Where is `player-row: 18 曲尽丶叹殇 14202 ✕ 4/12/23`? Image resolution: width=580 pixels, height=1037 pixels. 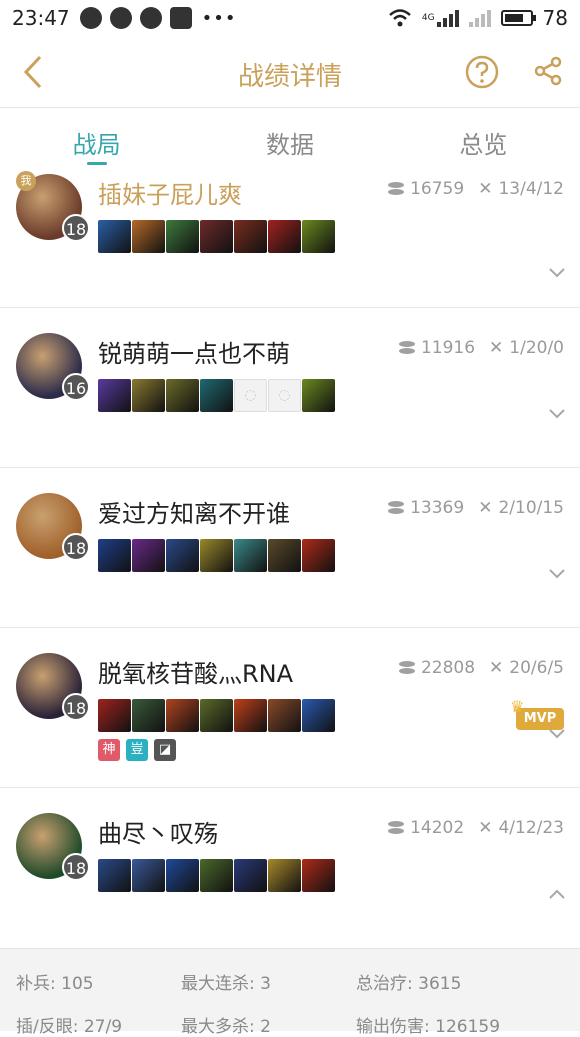
player-row: 18 曲尽丶叹殇 14202 ✕ 4/12/23 is located at coordinates (290, 858).